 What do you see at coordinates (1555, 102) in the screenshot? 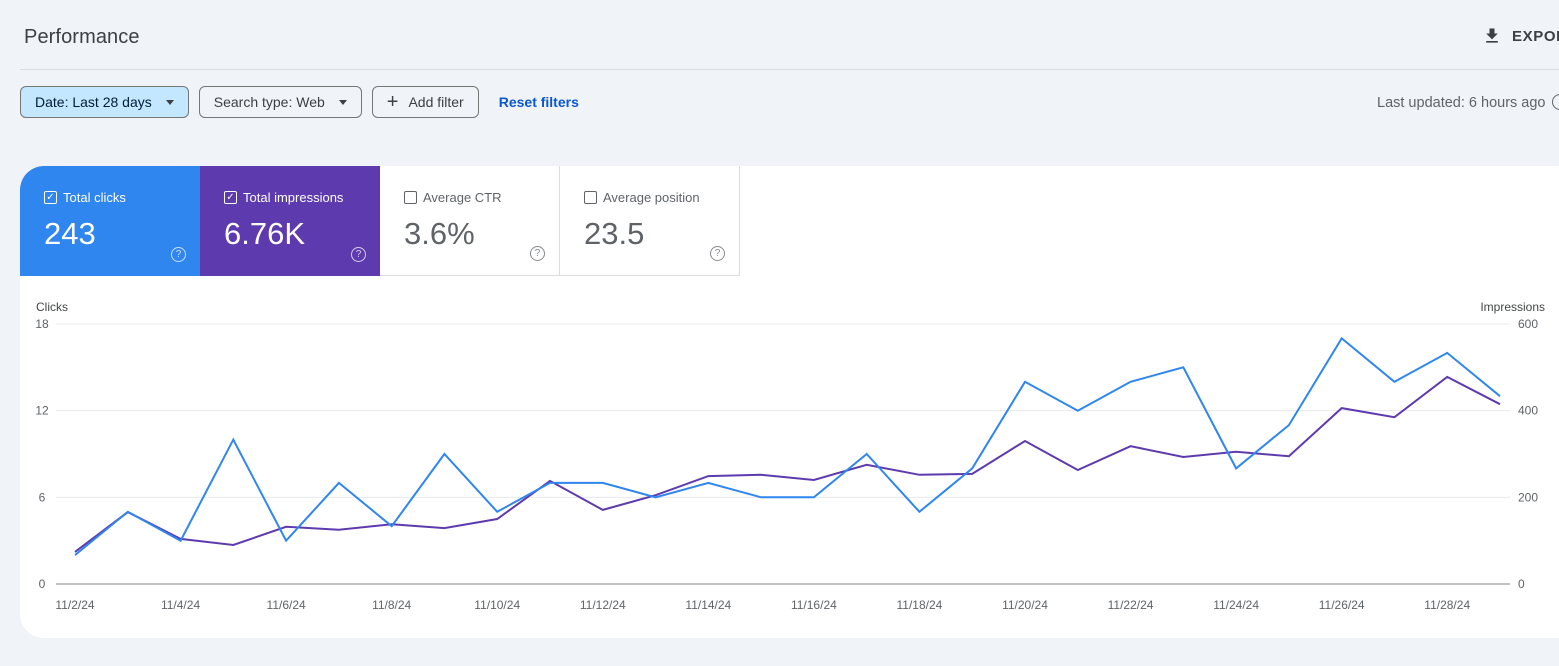
I see `info-icon` at bounding box center [1555, 102].